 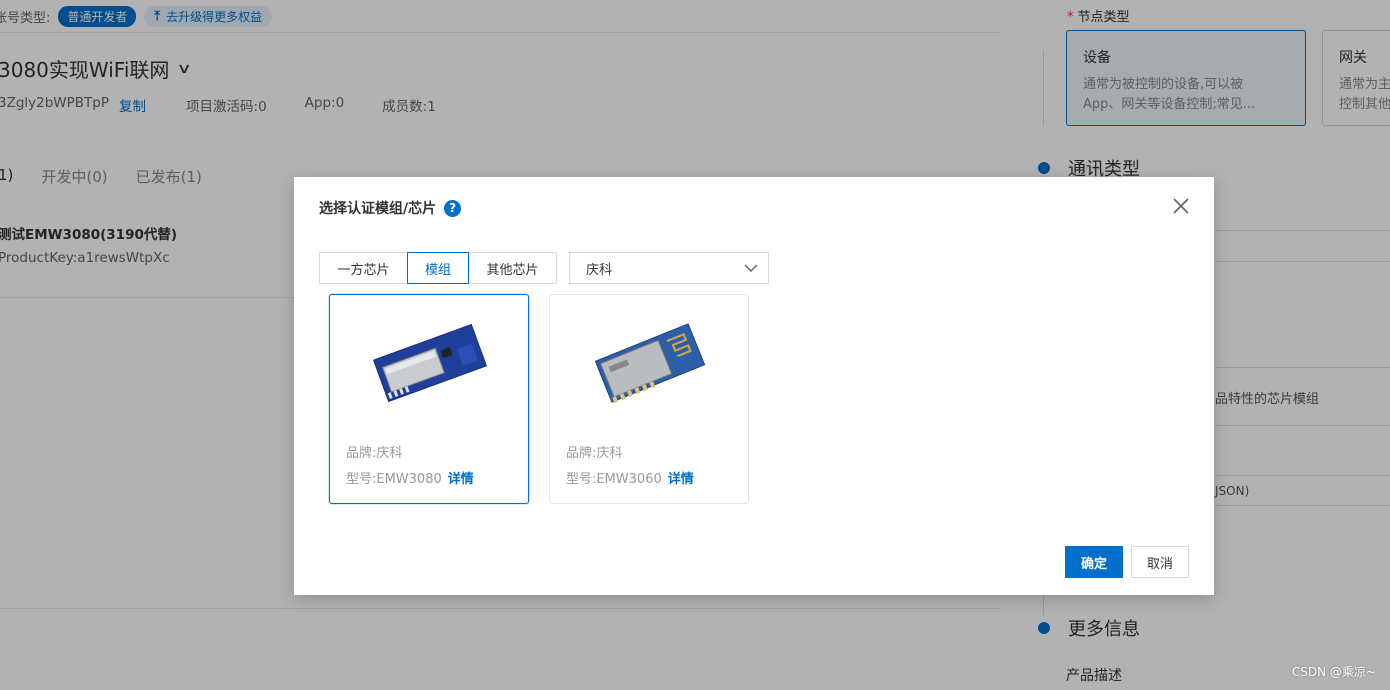 I want to click on dialog-title: 选择认证模组/芯片 ?, so click(x=390, y=208).